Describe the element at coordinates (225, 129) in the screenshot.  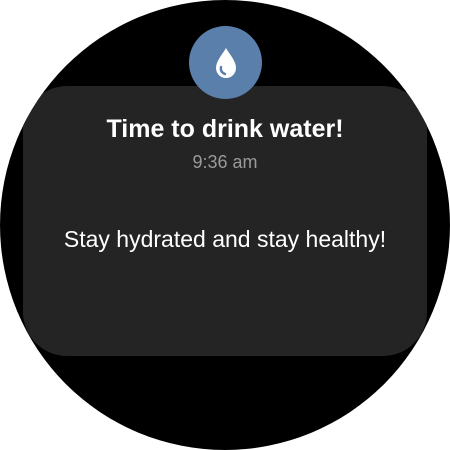
I see `notification-title: Time to drink water!` at that location.